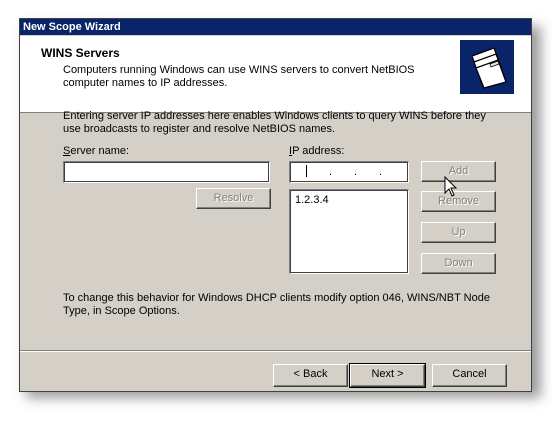 The height and width of the screenshot is (435, 553). I want to click on next-button: Next >, so click(387, 375).